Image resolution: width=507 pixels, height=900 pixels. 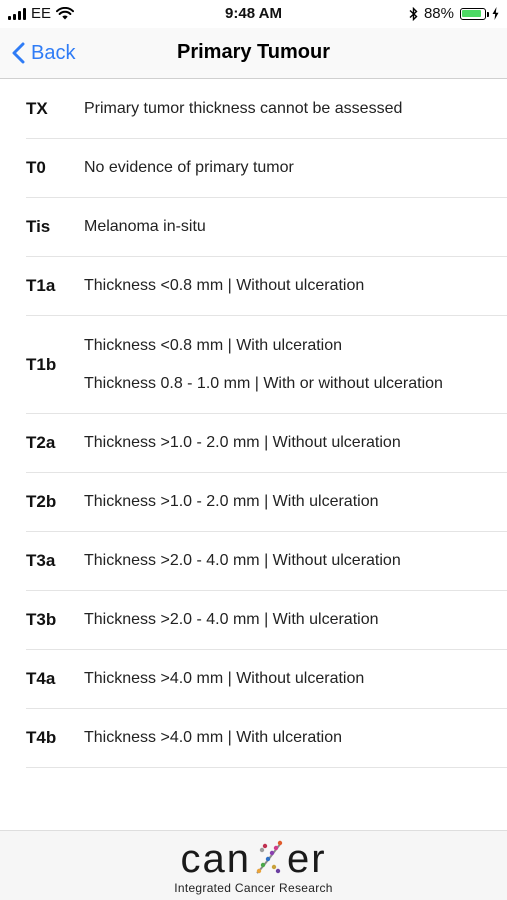 I want to click on footer: can er Integrated Cancer Research, so click(x=253, y=865).